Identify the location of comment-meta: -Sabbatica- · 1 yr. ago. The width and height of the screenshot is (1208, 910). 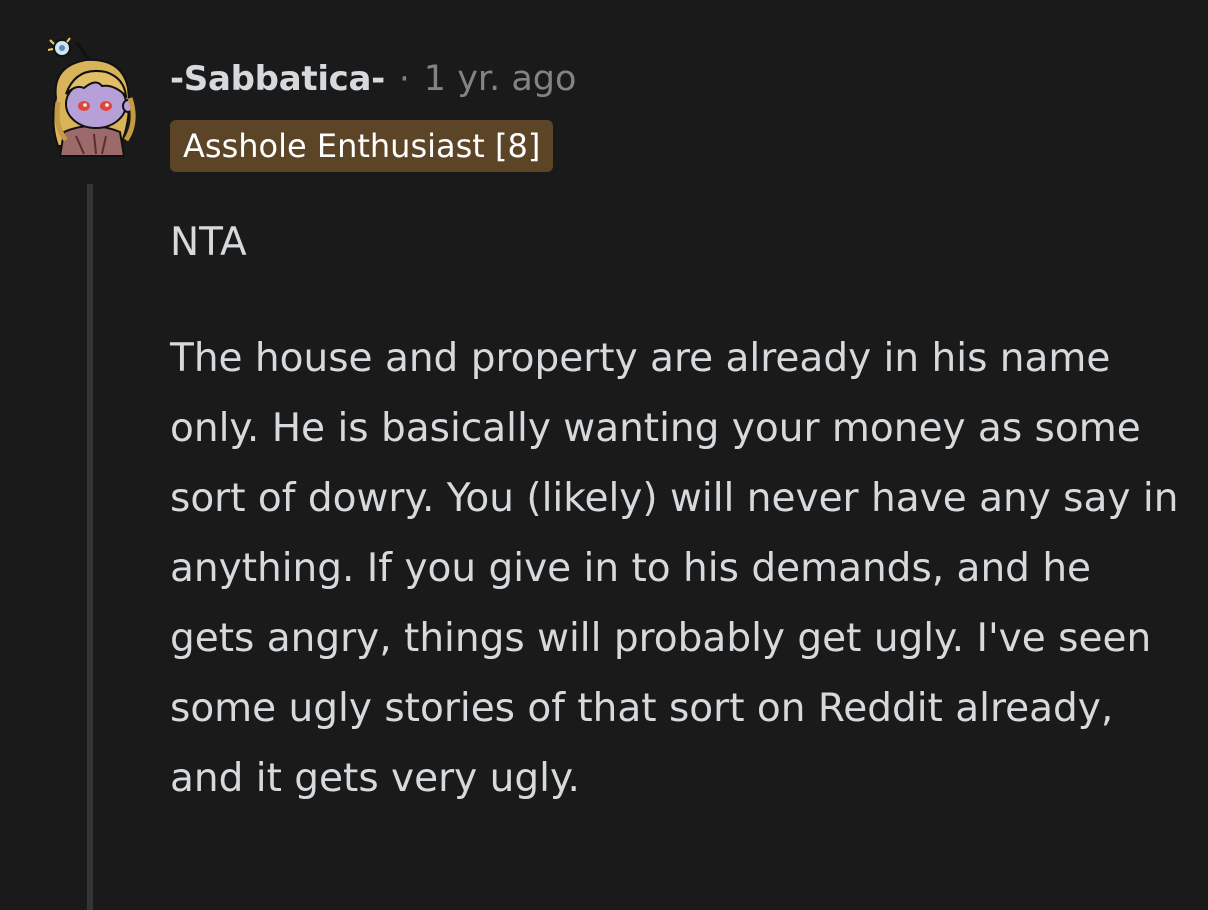
(373, 79).